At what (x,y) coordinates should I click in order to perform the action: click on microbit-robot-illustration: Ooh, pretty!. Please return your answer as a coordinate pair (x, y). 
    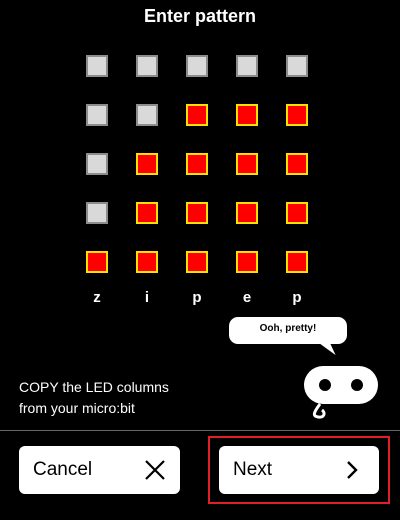
    Looking at the image, I should click on (311, 368).